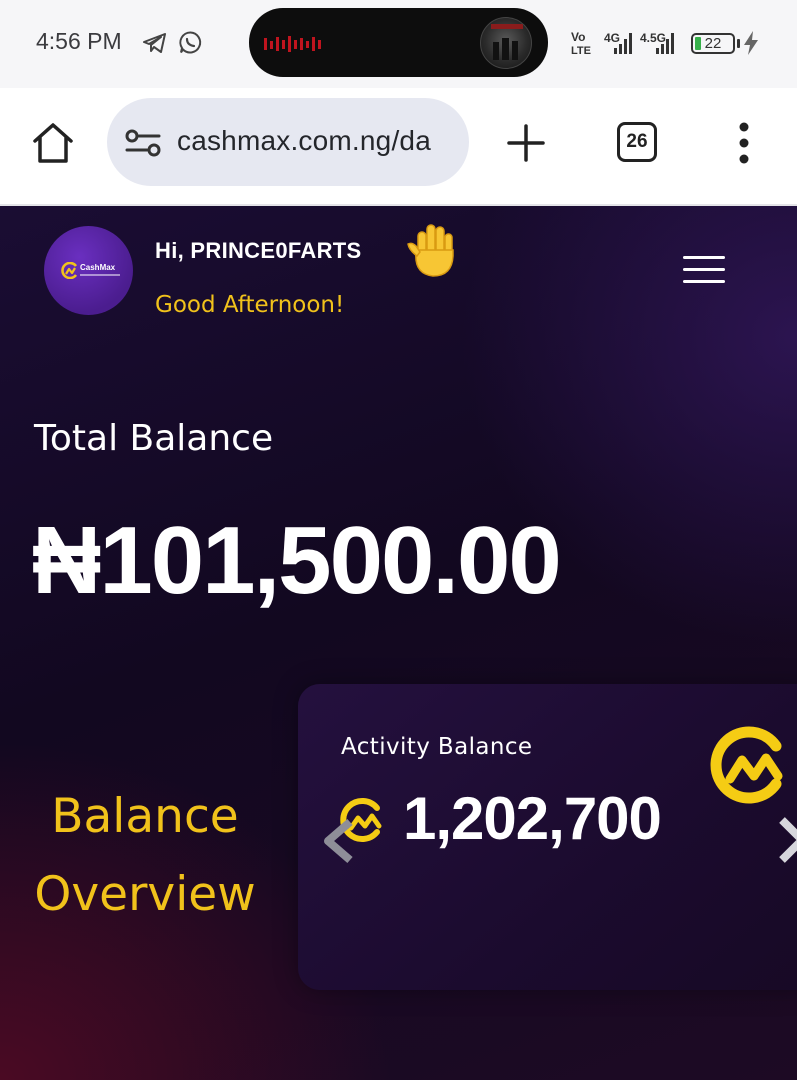  What do you see at coordinates (744, 143) in the screenshot?
I see `overflow-menu-icon` at bounding box center [744, 143].